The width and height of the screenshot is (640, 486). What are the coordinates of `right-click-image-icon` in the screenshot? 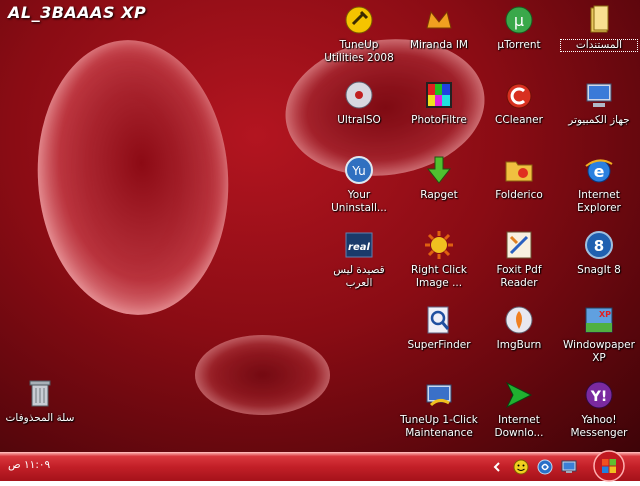 It's located at (439, 245).